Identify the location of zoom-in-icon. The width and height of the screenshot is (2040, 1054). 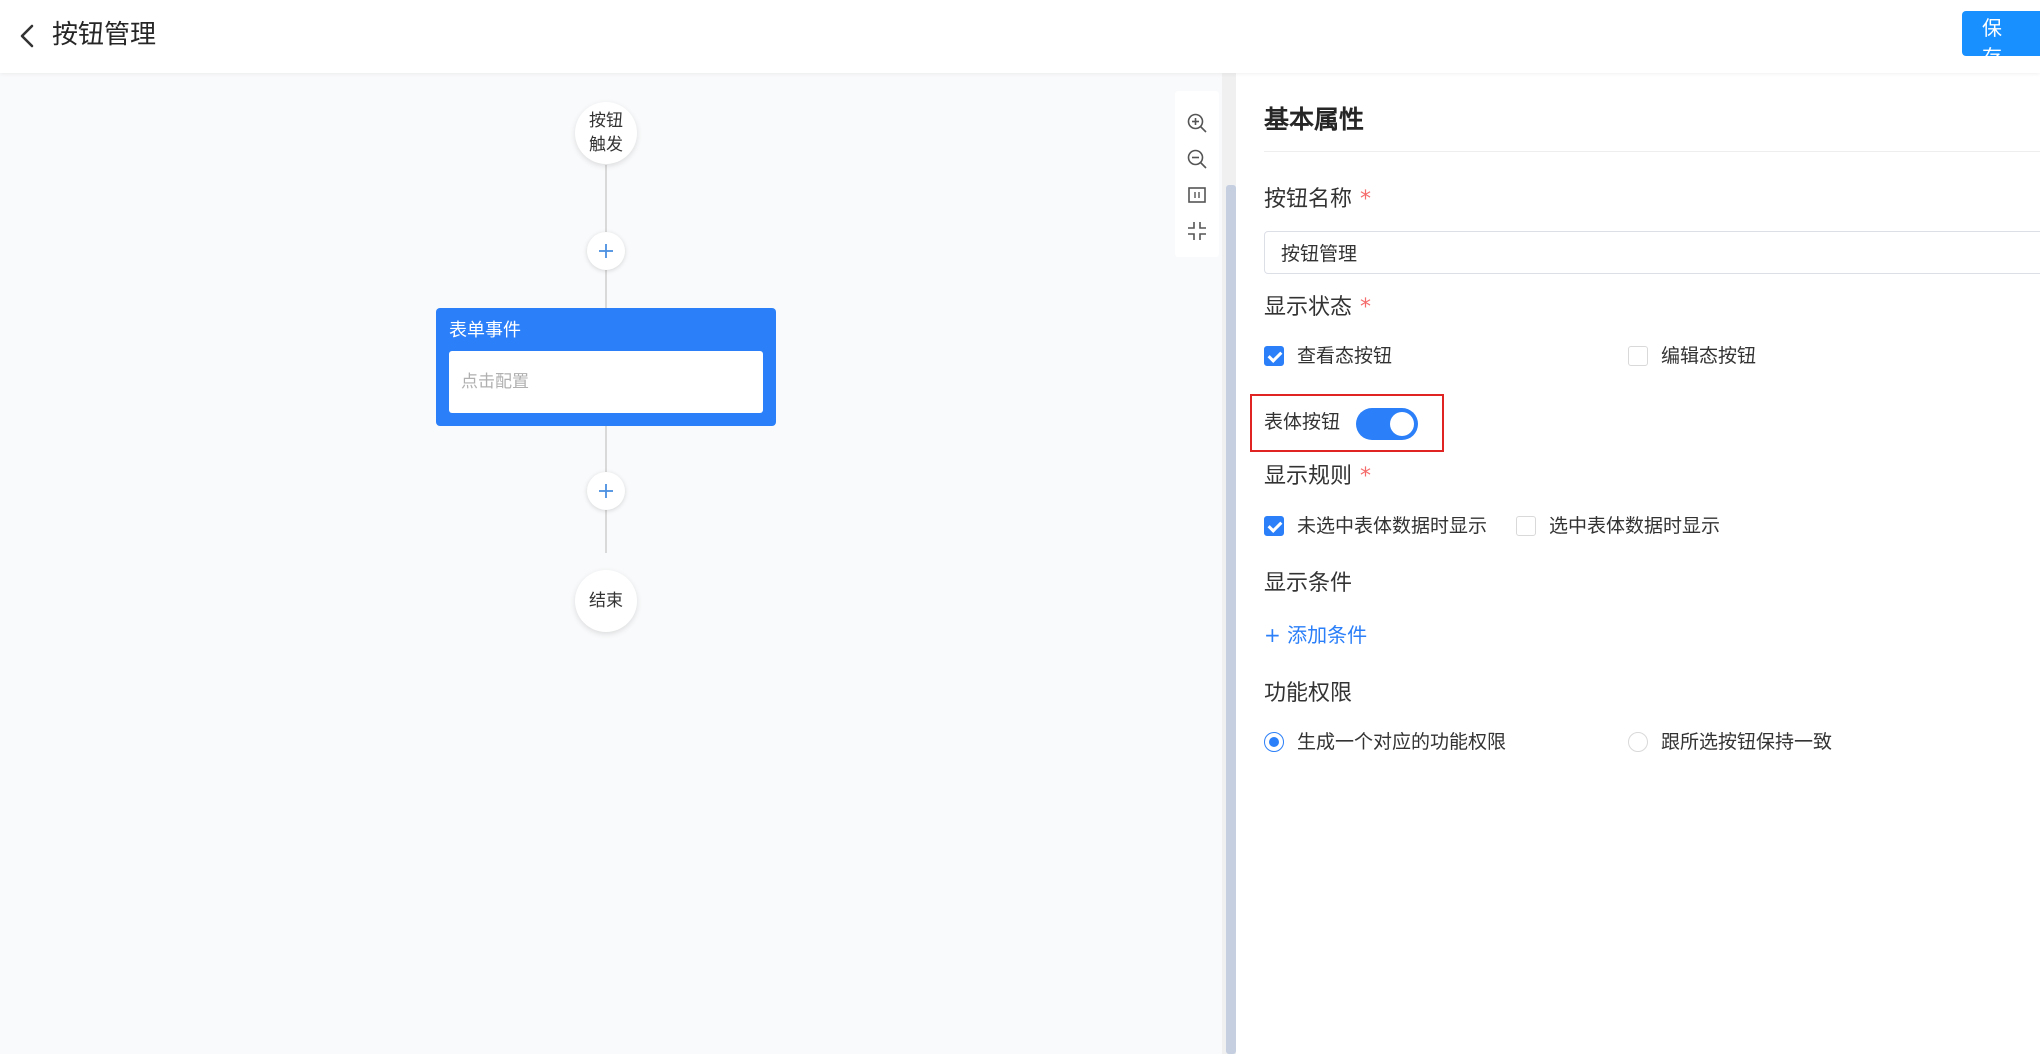
(1197, 123).